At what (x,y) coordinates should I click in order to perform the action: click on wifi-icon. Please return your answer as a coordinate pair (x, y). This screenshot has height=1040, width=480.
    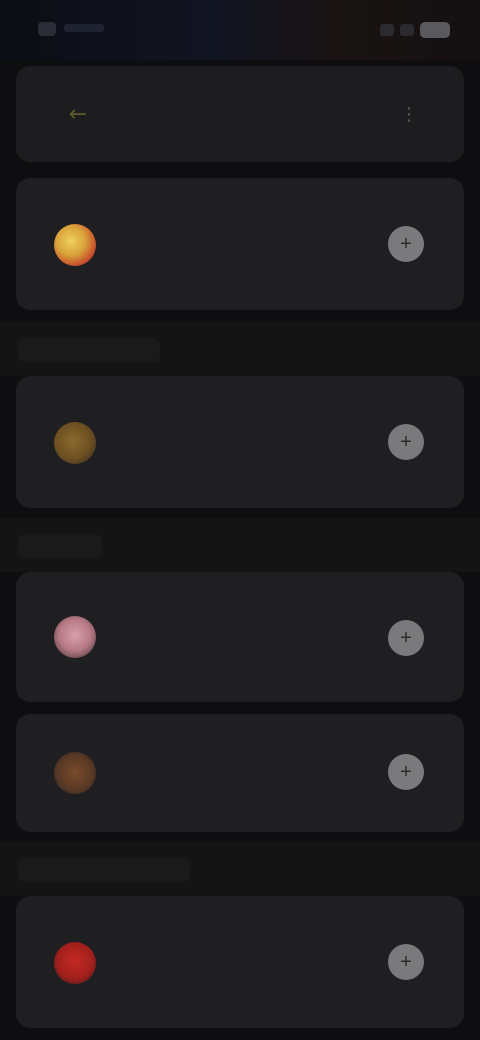
    Looking at the image, I should click on (407, 30).